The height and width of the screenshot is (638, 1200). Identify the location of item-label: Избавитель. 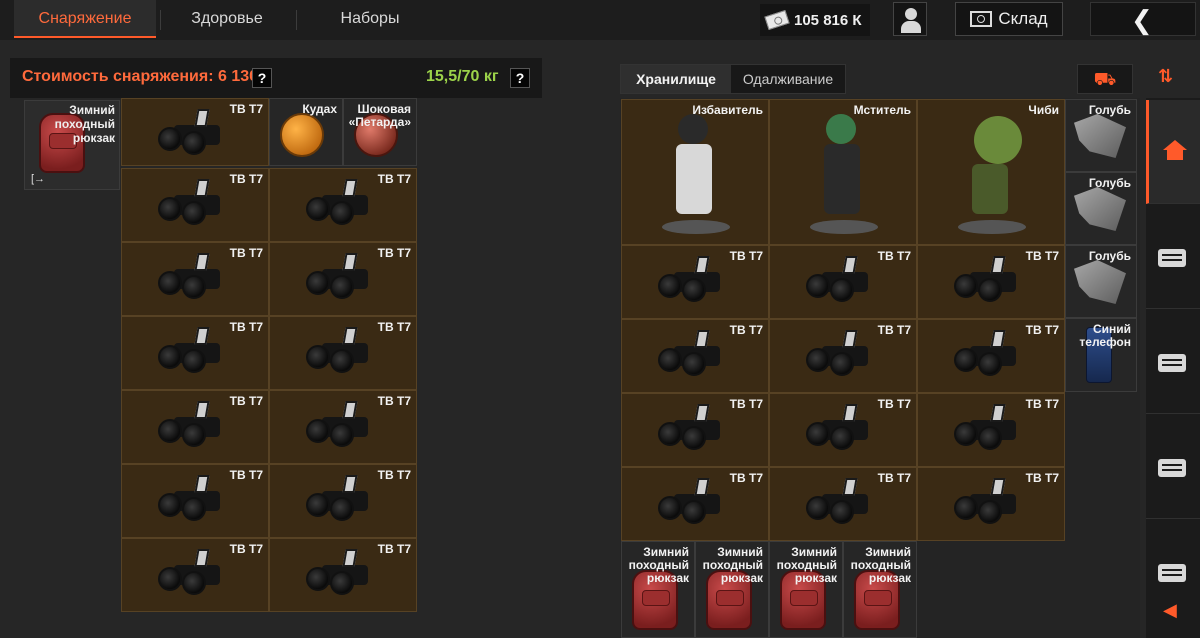
(727, 110).